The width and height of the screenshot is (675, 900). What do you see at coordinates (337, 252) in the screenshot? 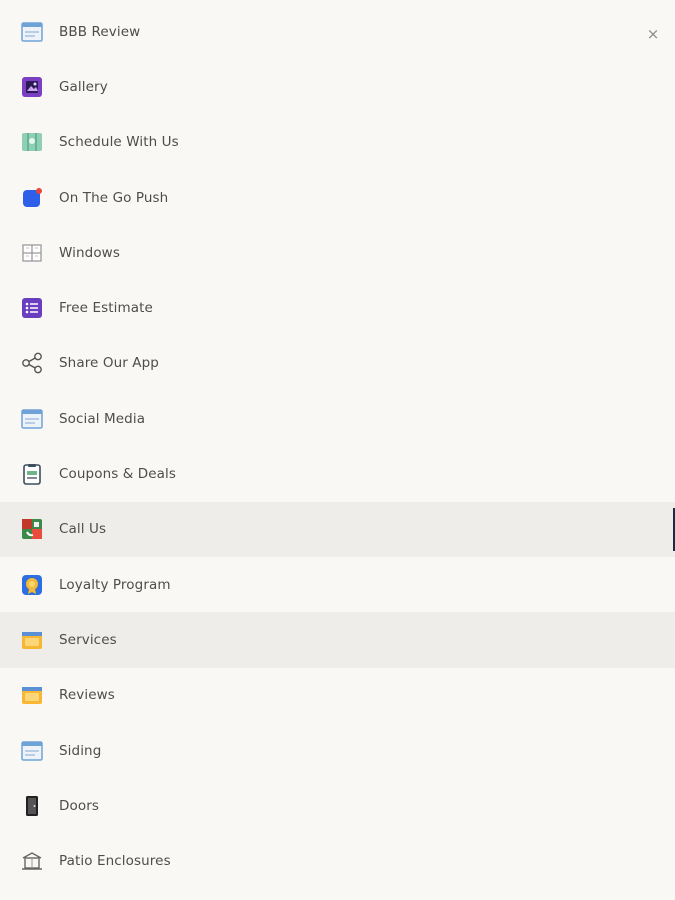
I see `menu-item-windows: Windows` at bounding box center [337, 252].